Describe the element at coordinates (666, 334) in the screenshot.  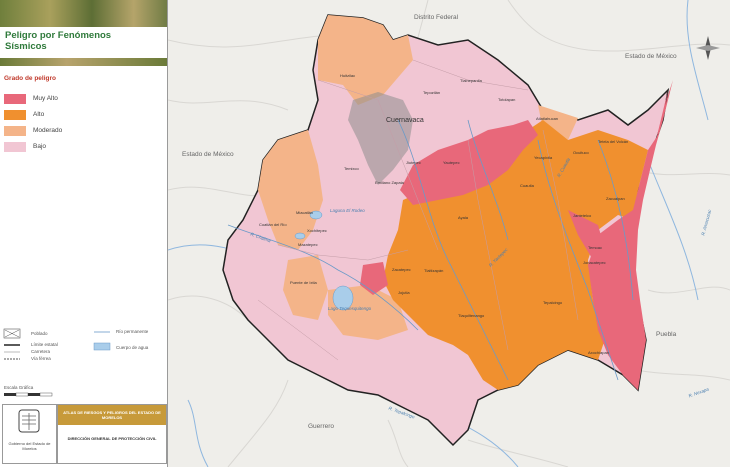
I see `label-puebla: Puebla` at that location.